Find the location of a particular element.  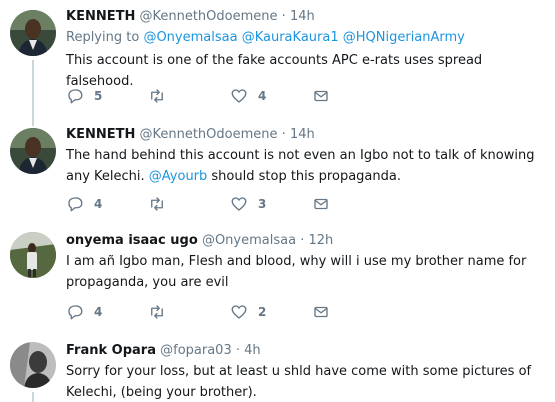

like-count: 3 is located at coordinates (262, 204).